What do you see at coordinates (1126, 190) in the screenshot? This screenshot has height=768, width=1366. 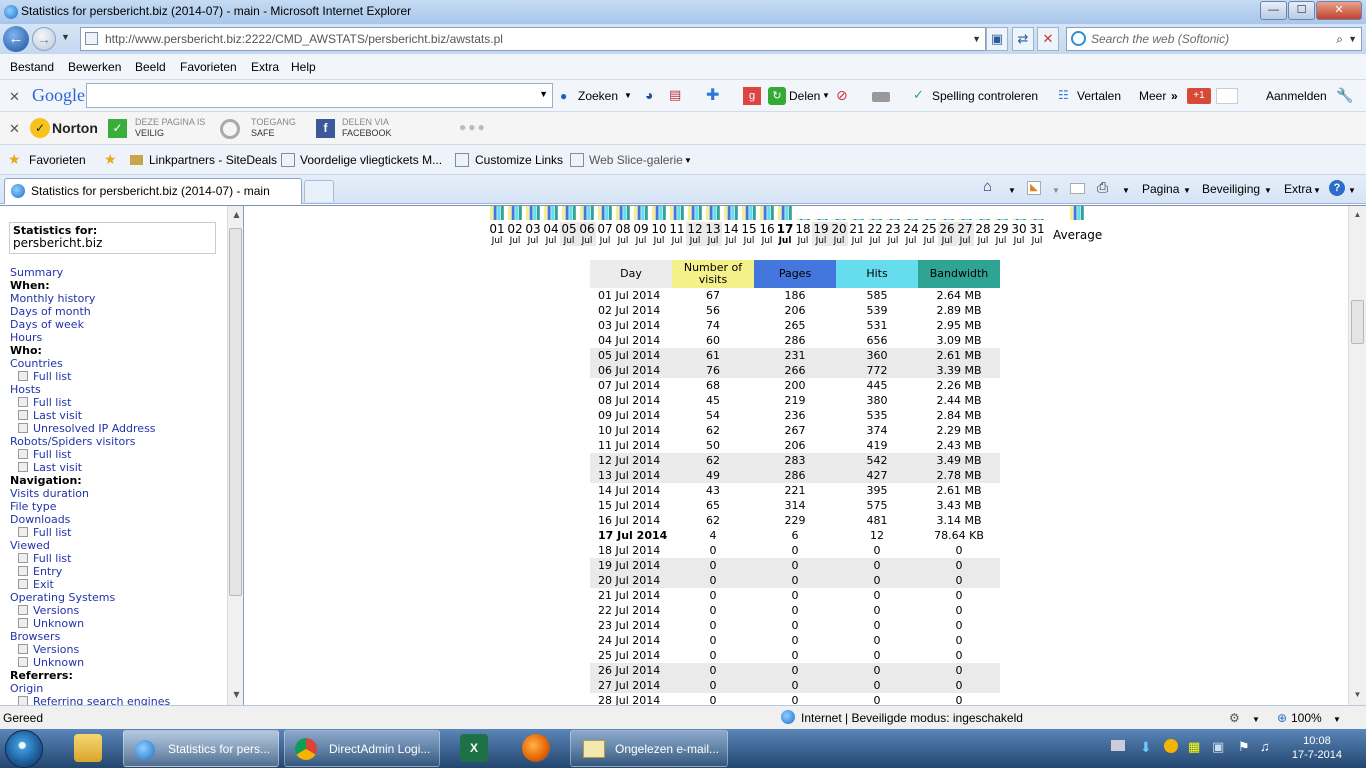 I see `print-dropdown-icon: ▼` at bounding box center [1126, 190].